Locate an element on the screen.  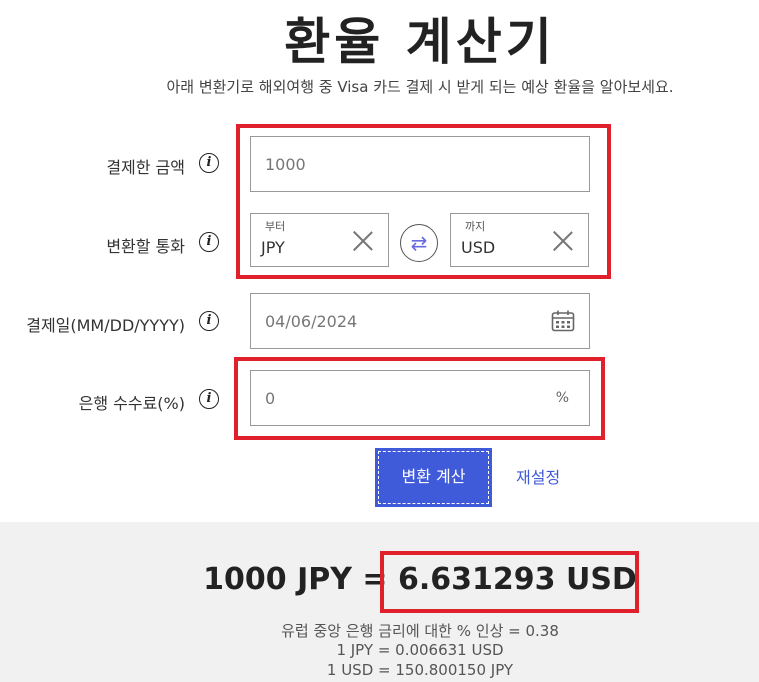
highlight-box-result is located at coordinates (509, 582).